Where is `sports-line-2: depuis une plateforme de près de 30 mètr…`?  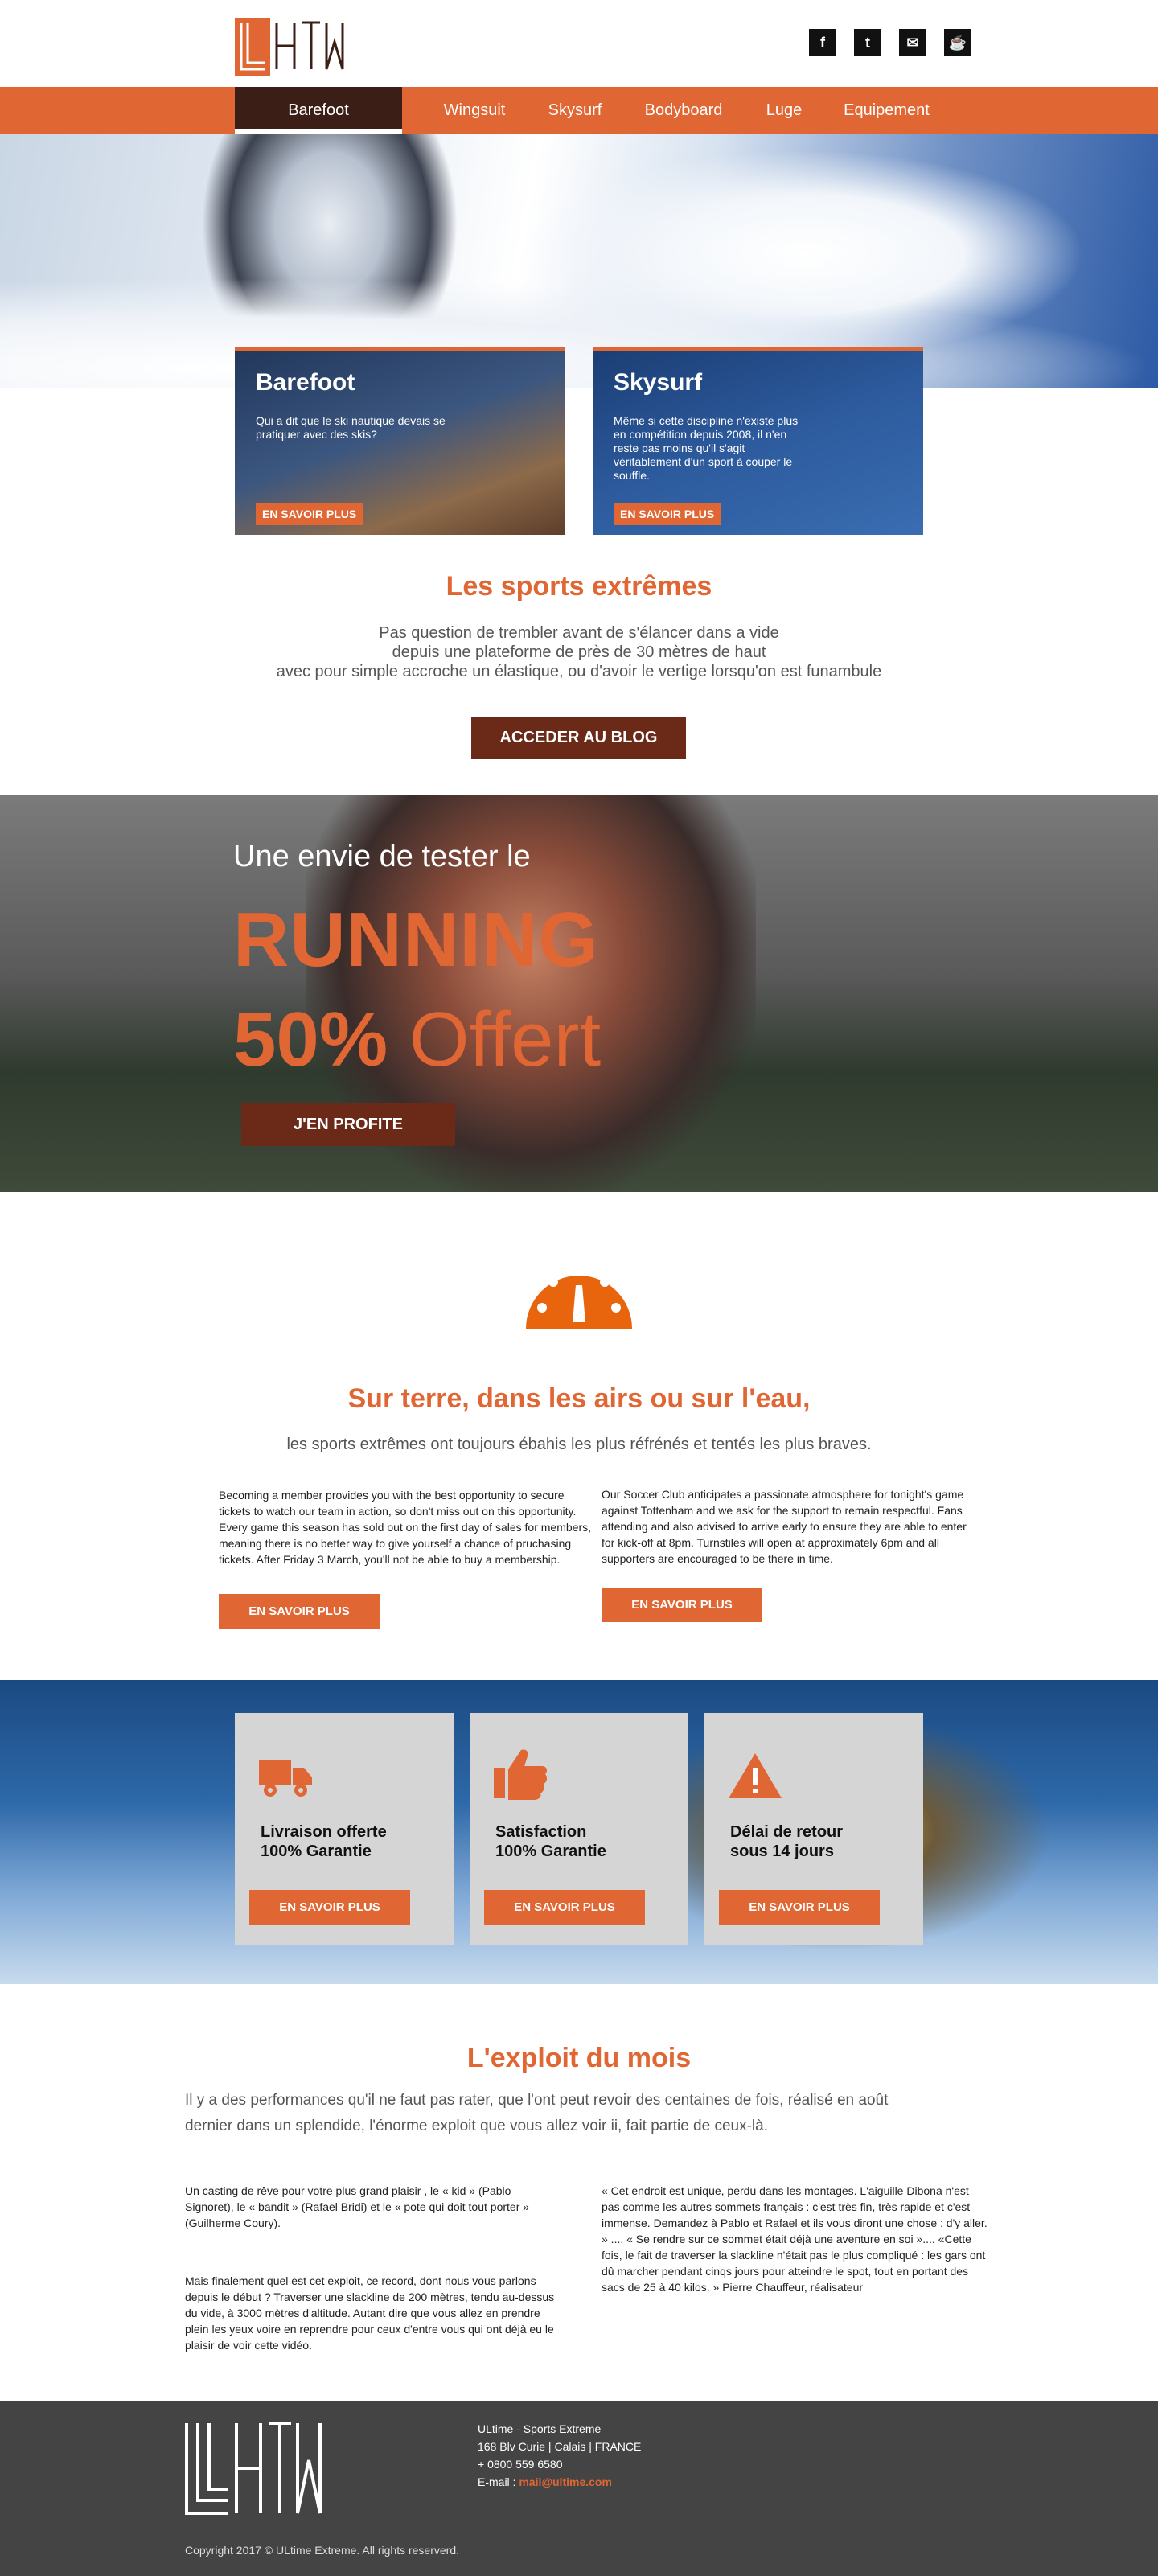
sports-line-2: depuis une plateforme de près de 30 mètr… is located at coordinates (579, 652).